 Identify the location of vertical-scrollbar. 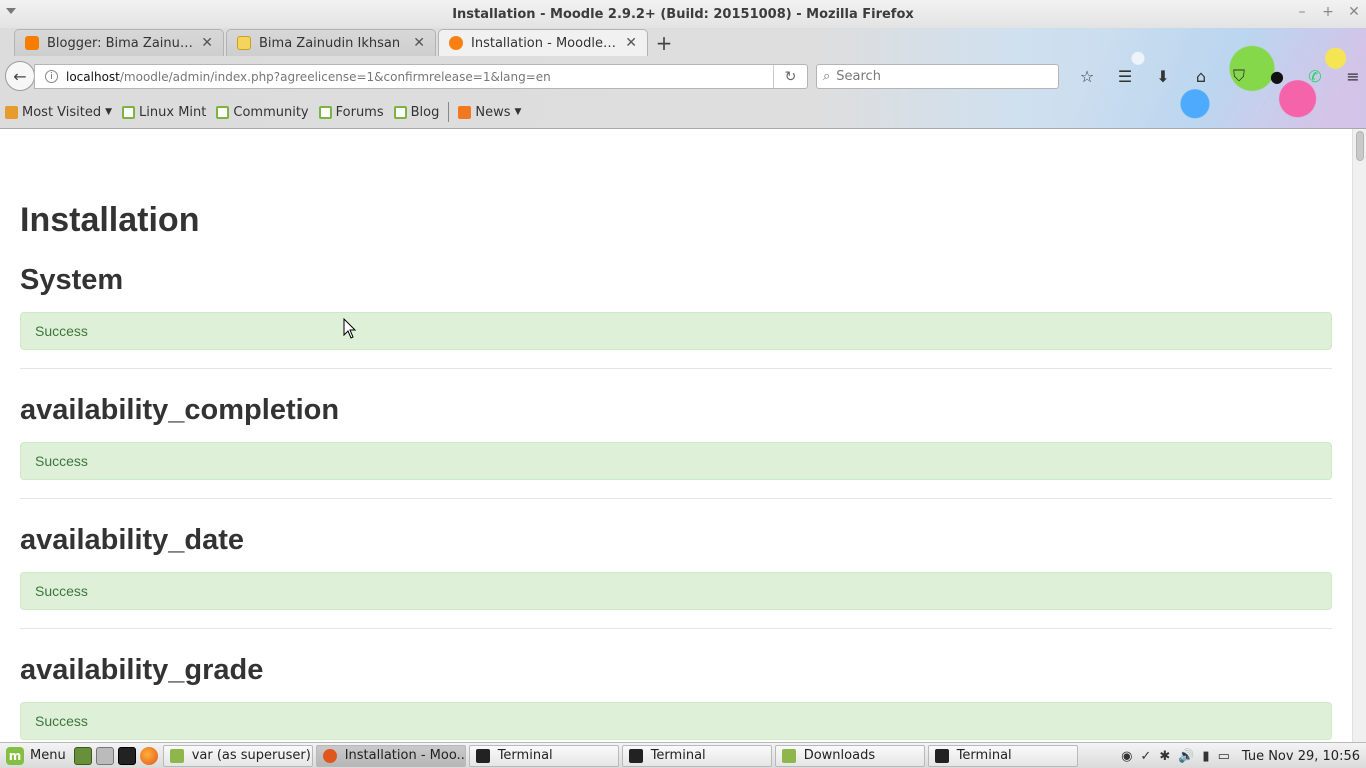
(1359, 435).